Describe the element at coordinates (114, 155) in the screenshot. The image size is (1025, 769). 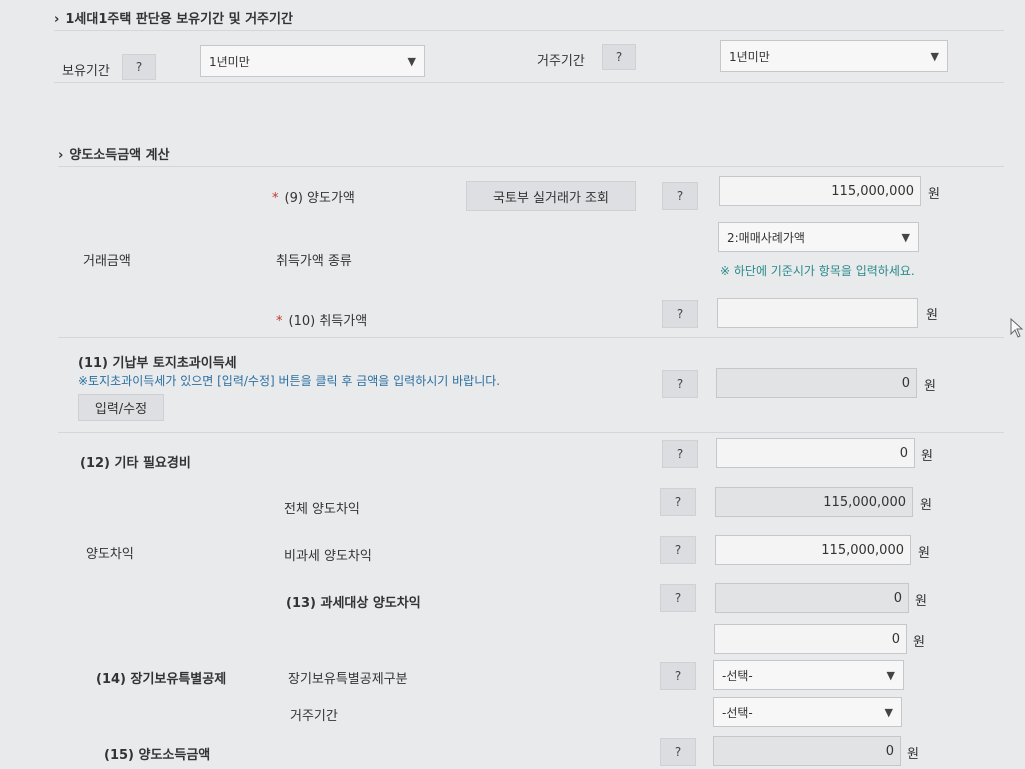
I see `section-title-gain: › 양도소득금액 계산` at that location.